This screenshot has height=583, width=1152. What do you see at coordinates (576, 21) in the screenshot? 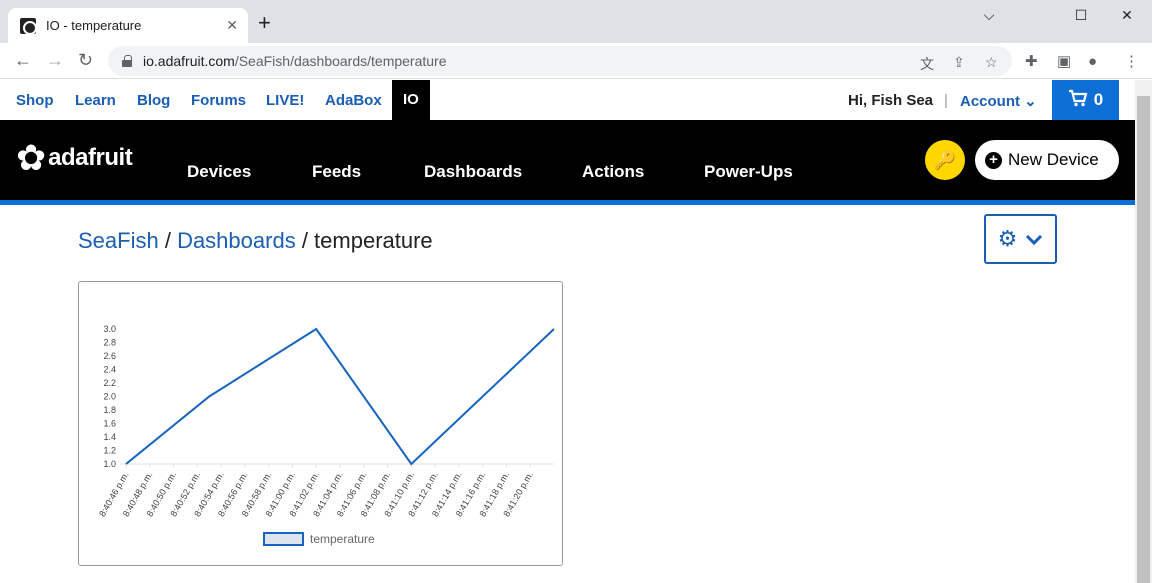
I see `browser-tab-bar: IO - temperature ✕ + ⌵ ☐ ✕` at bounding box center [576, 21].